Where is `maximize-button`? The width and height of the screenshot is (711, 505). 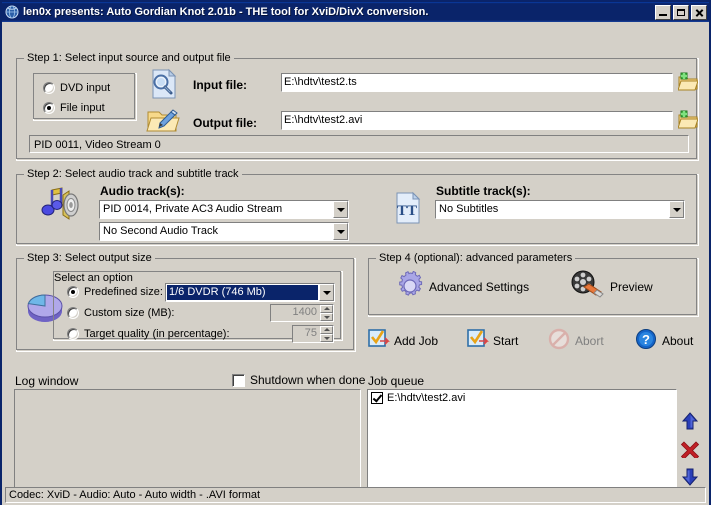
maximize-button is located at coordinates (681, 12).